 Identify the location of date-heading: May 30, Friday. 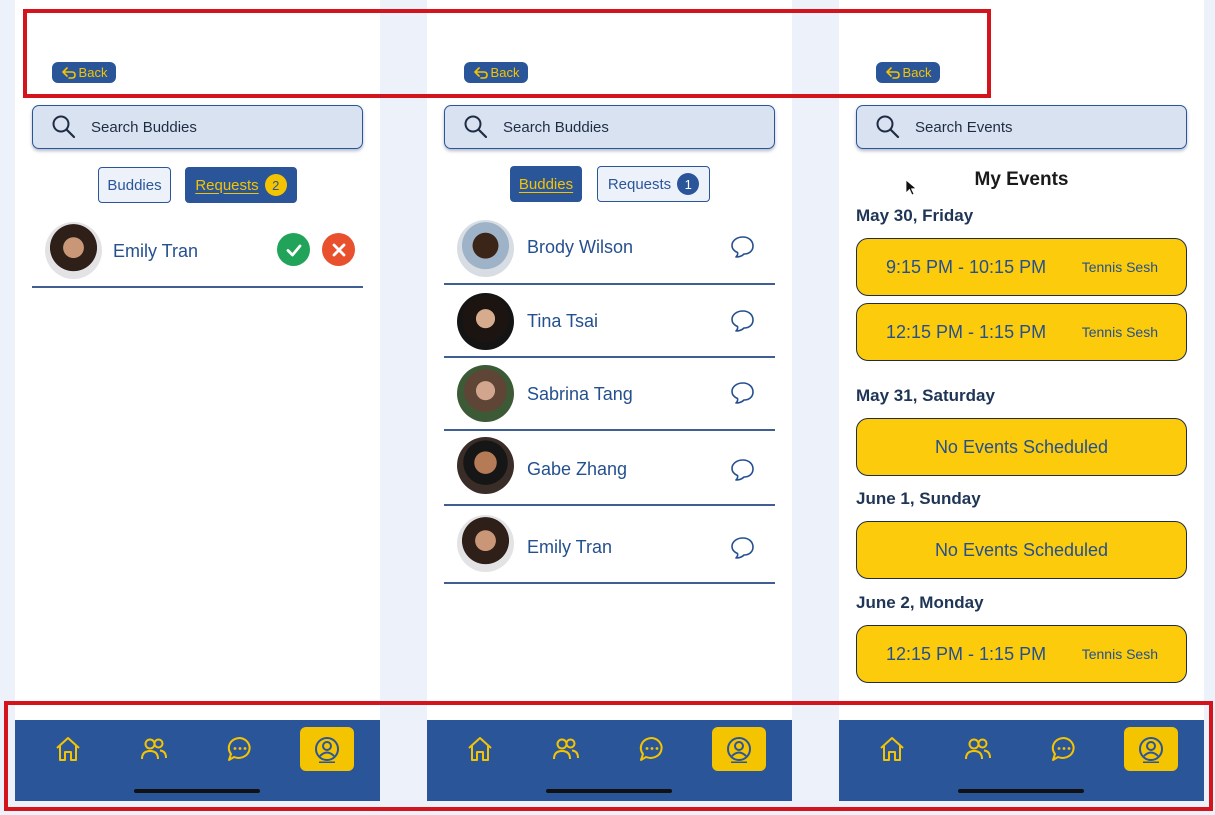
(915, 215).